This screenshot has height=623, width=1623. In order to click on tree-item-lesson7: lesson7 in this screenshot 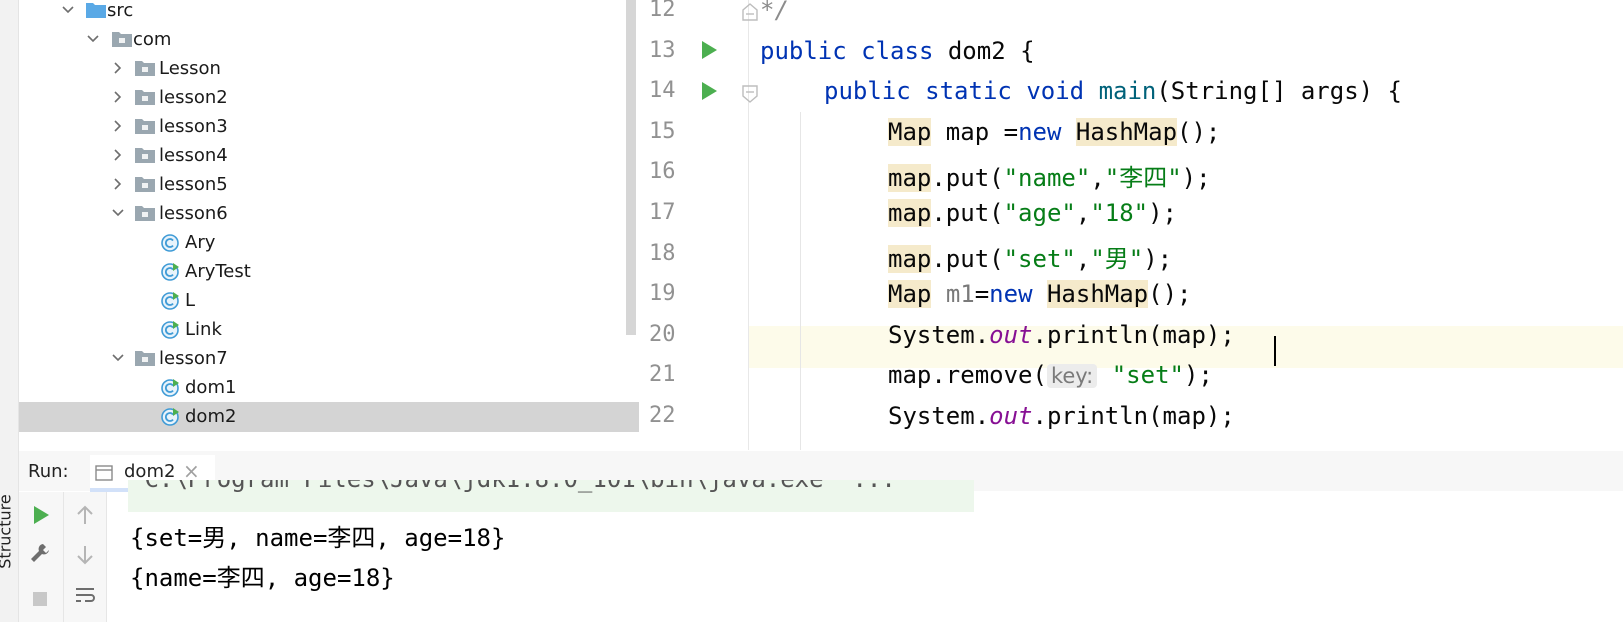, I will do `click(329, 359)`.